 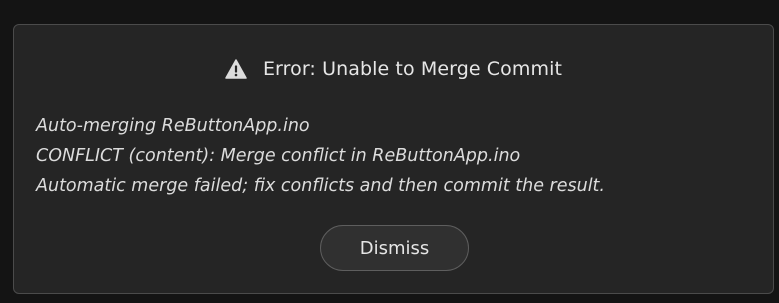 I want to click on dismiss-button: Dismiss, so click(x=394, y=248).